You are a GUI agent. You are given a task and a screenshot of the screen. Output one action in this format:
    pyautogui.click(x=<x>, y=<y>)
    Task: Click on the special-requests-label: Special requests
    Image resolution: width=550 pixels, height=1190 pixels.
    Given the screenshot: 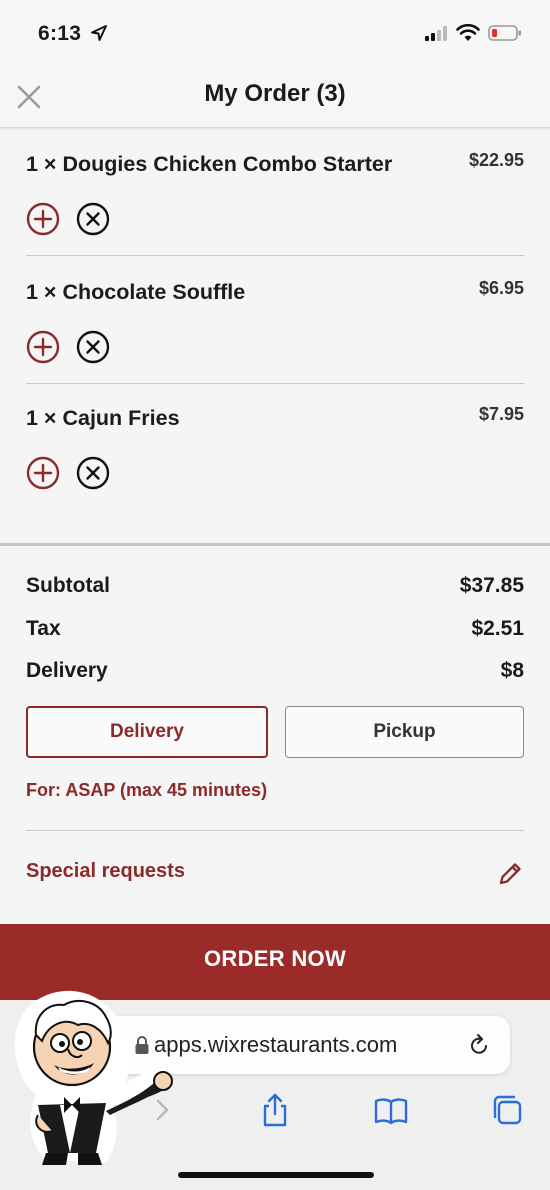 What is the action you would take?
    pyautogui.click(x=105, y=871)
    